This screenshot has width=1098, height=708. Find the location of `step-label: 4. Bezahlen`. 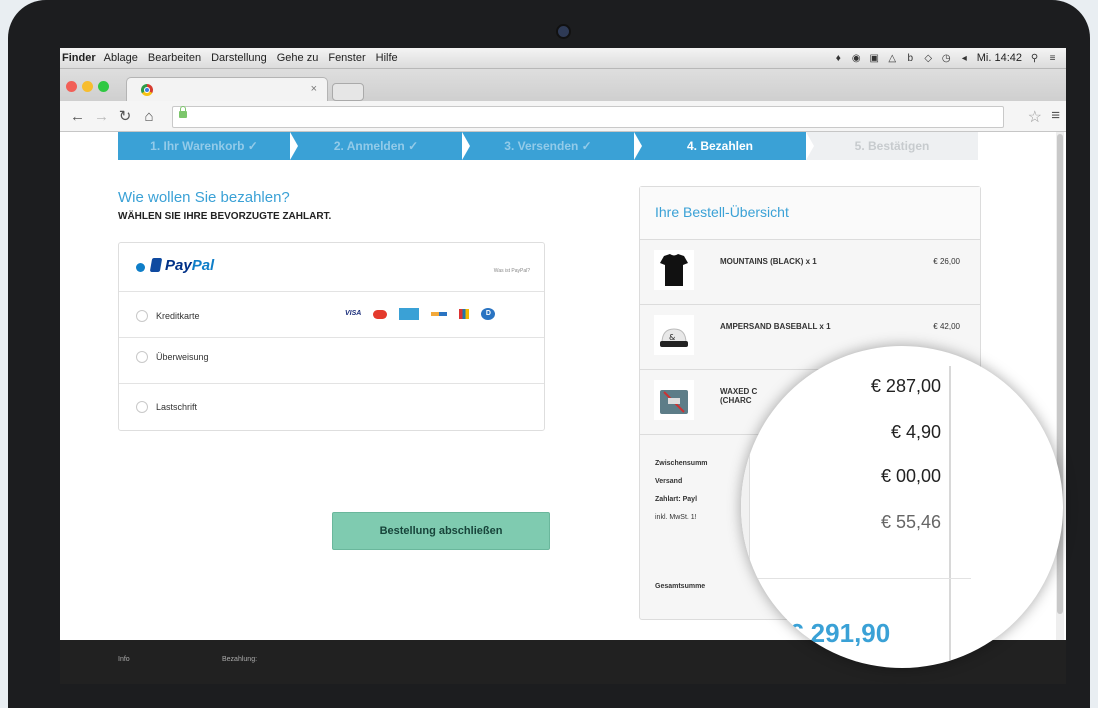

step-label: 4. Bezahlen is located at coordinates (720, 146).